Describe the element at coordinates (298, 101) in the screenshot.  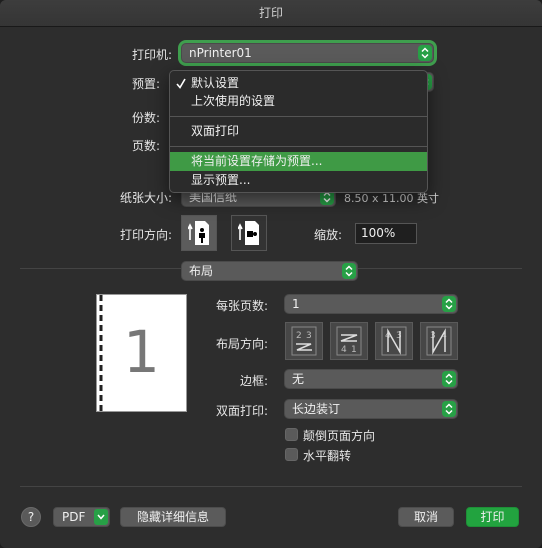
I see `menu-item-last-used: 上次使用的设置` at that location.